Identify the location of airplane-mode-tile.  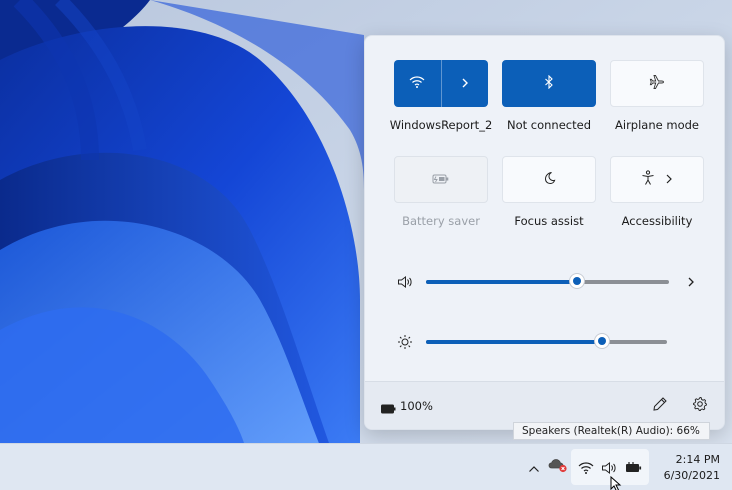
(657, 83).